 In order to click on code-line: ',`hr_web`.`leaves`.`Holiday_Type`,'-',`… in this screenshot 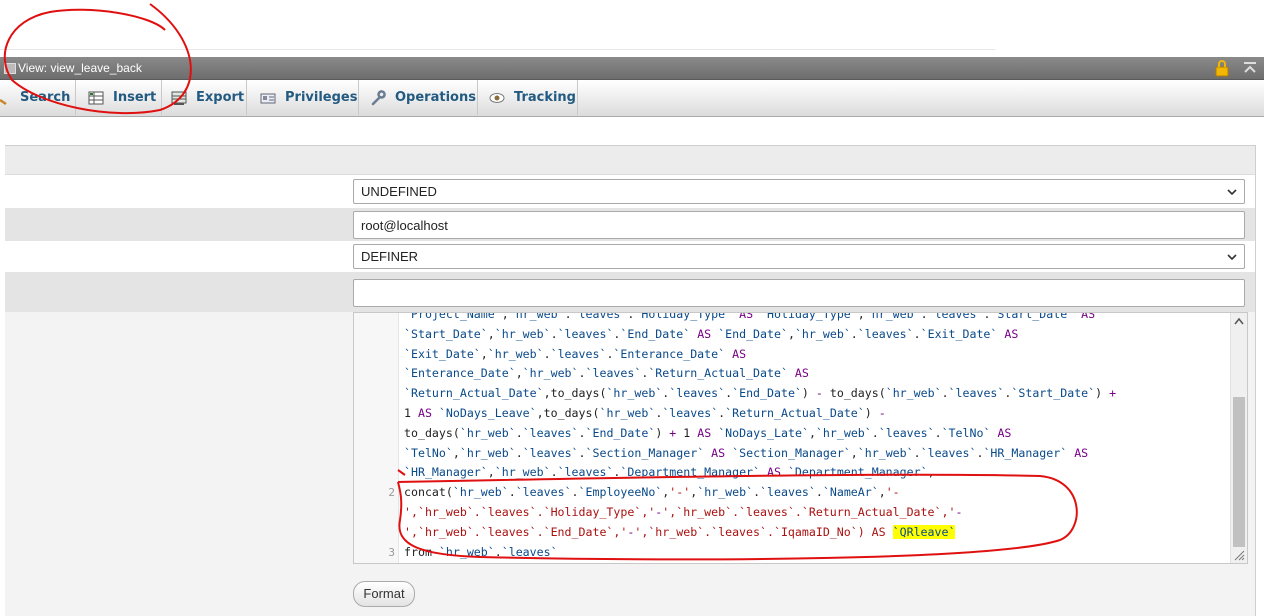, I will do `click(683, 512)`.